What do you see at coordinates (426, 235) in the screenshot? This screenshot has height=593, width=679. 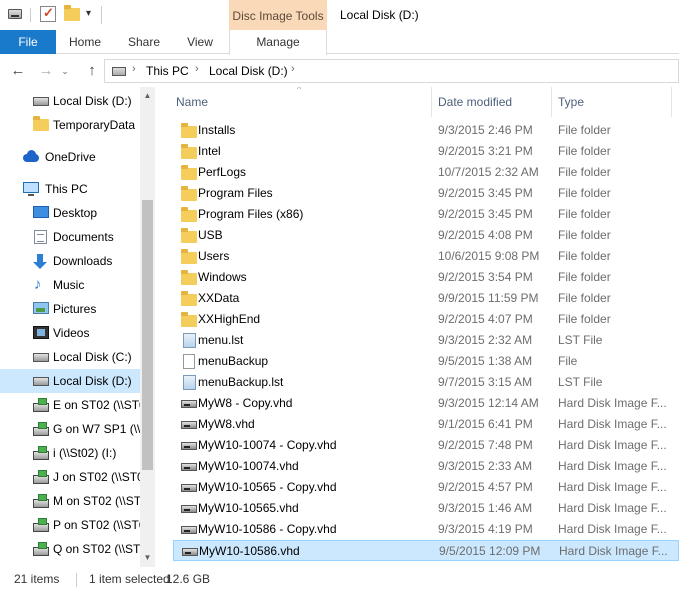 I see `file-row: USB 9/2/2015 4:08 PM File folder` at bounding box center [426, 235].